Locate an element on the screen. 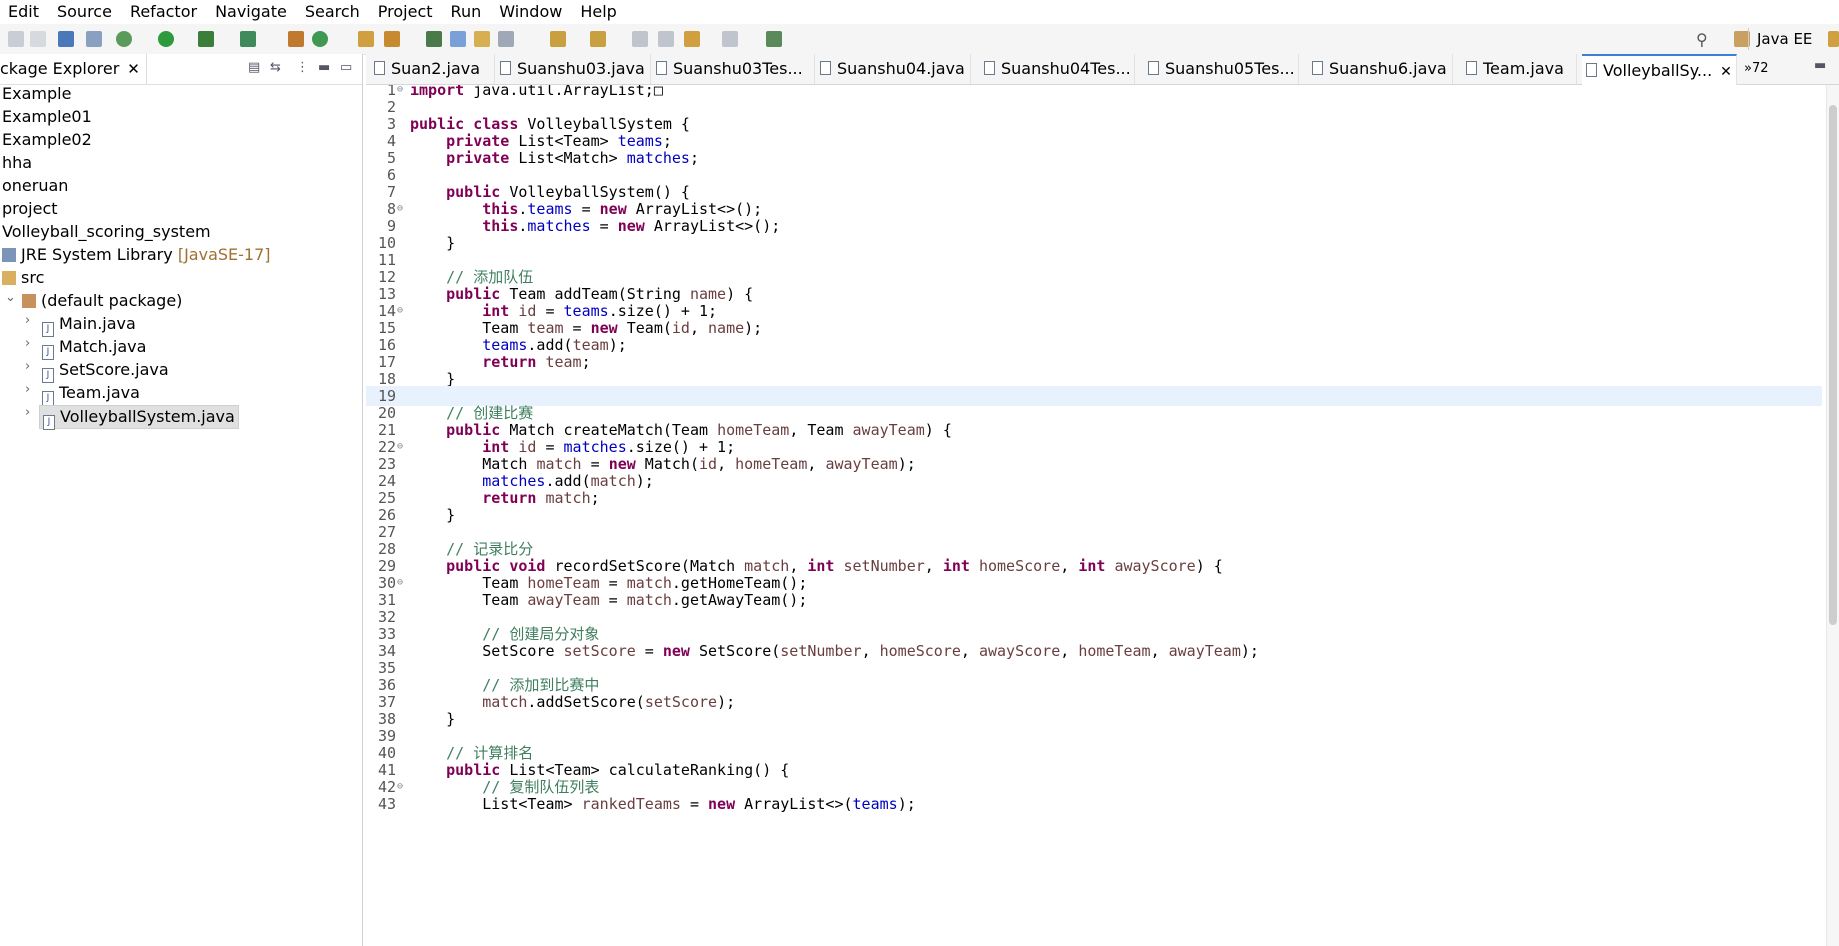  menu-project: Project is located at coordinates (405, 12).